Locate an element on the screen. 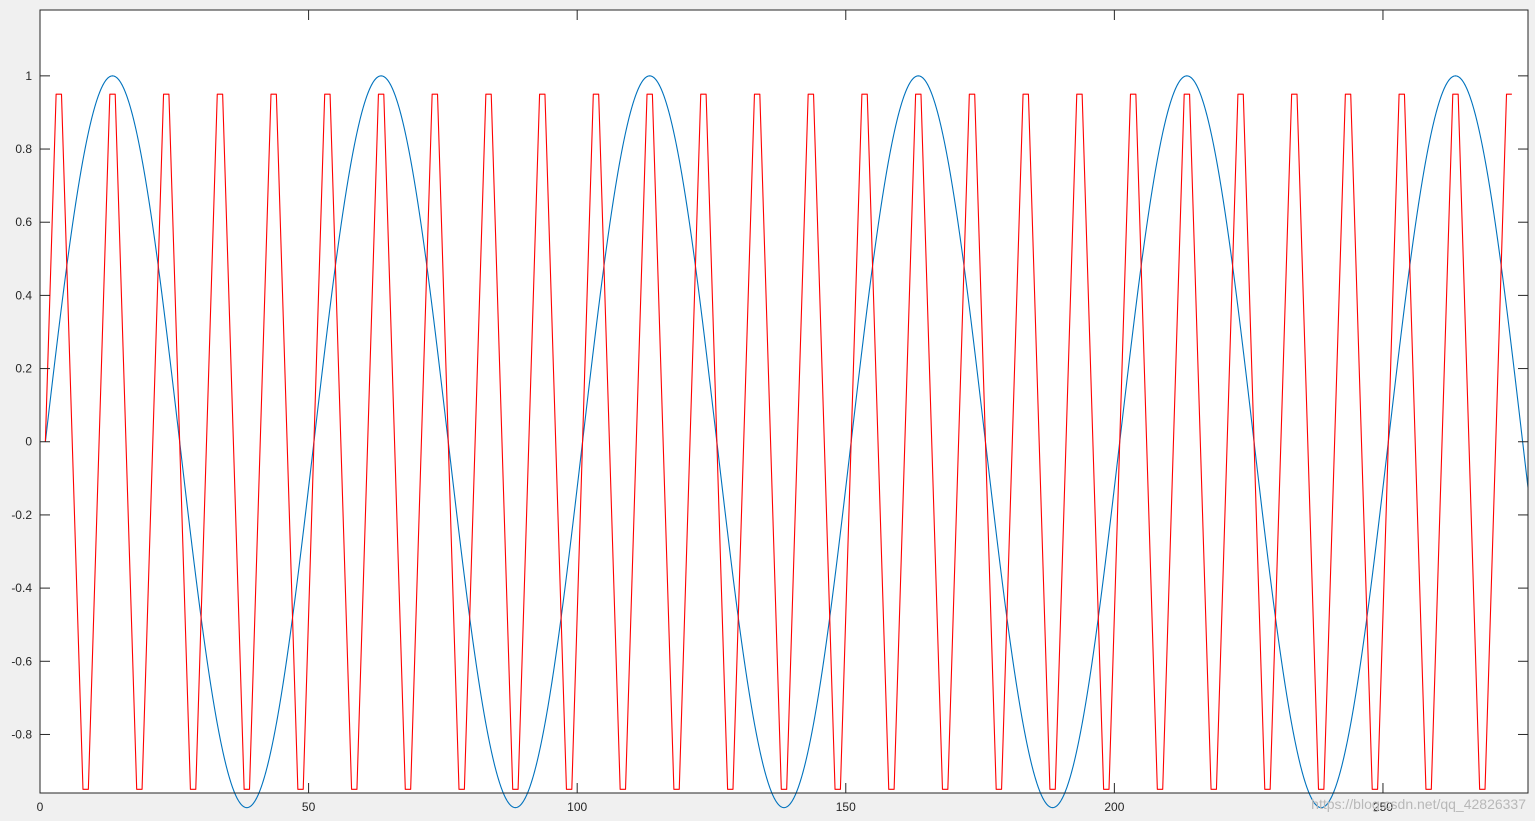  y-tick-label: 1 is located at coordinates (28, 76).